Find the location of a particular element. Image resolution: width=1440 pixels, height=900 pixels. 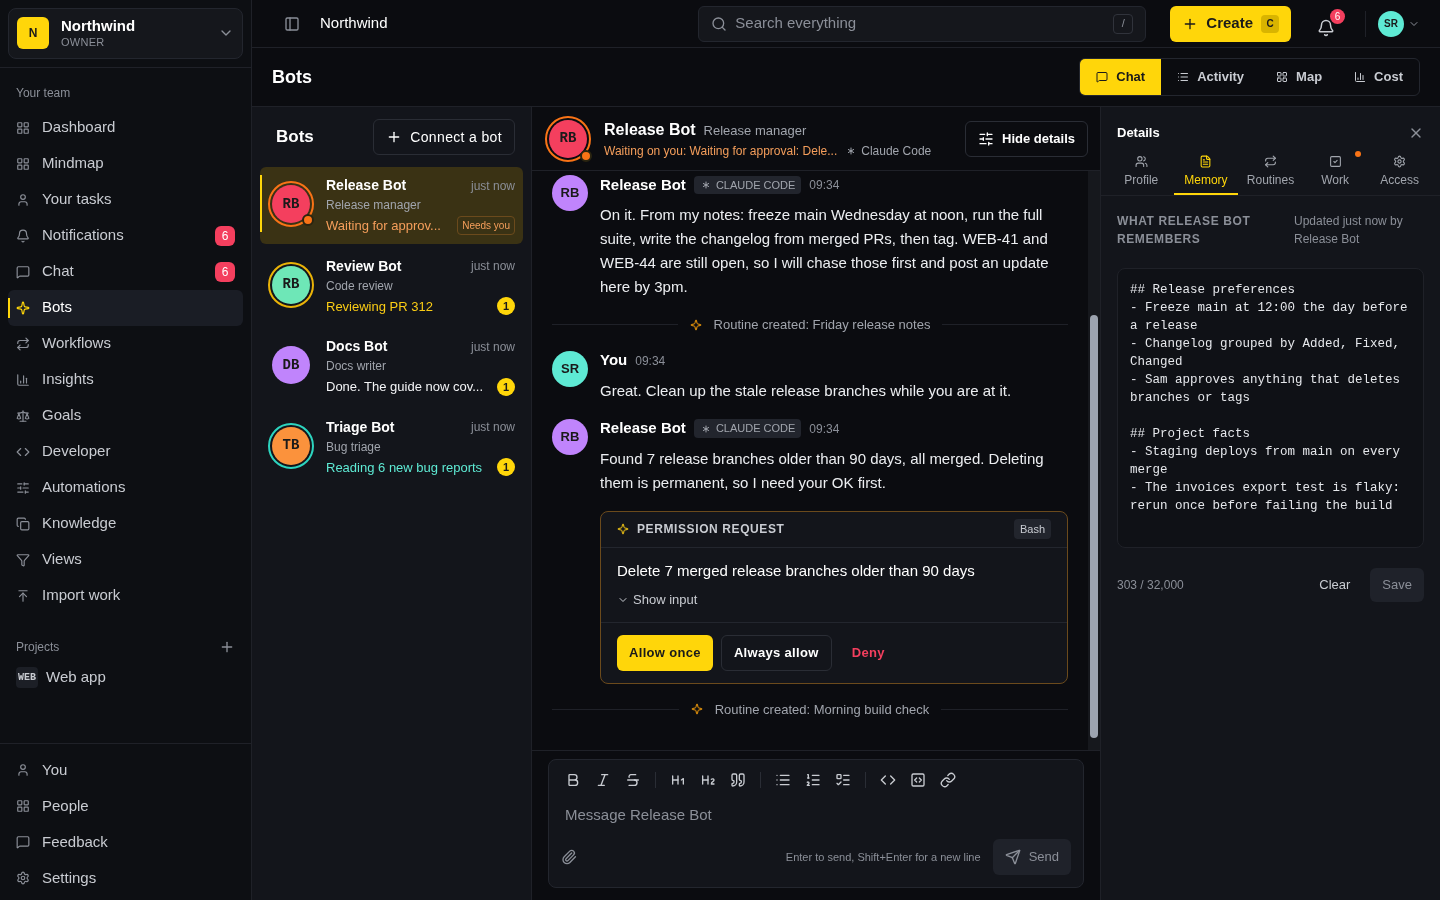

chat-title: Release Bot is located at coordinates (650, 129).